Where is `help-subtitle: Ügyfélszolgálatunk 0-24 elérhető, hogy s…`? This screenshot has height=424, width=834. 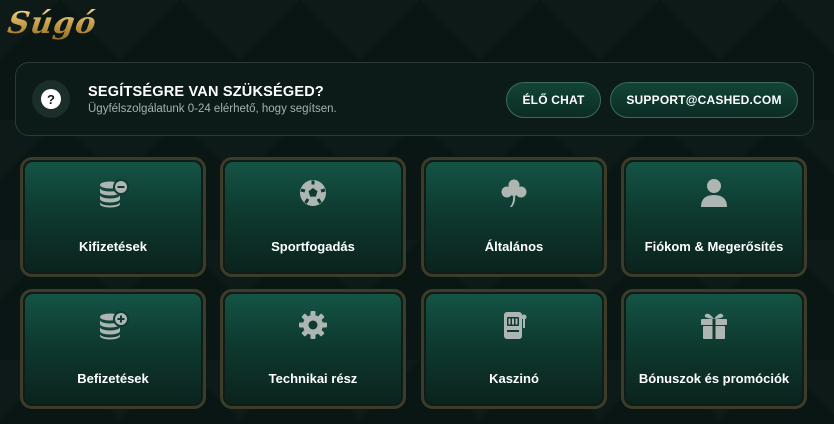 help-subtitle: Ügyfélszolgálatunk 0-24 elérhető, hogy s… is located at coordinates (212, 108).